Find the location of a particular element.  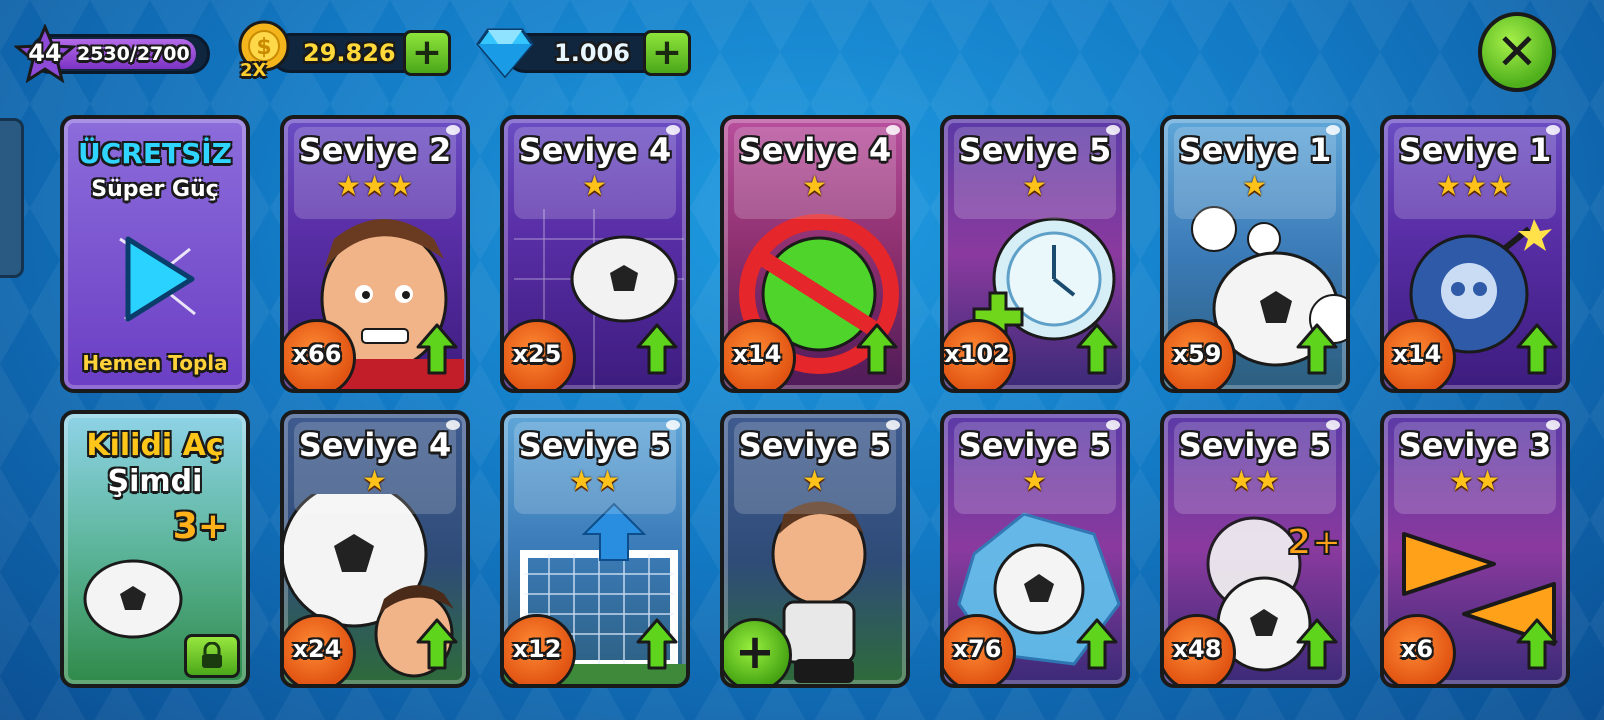

free-power-card: ÜCRETSİZ Süper Güç Hemen Topla is located at coordinates (155, 254).